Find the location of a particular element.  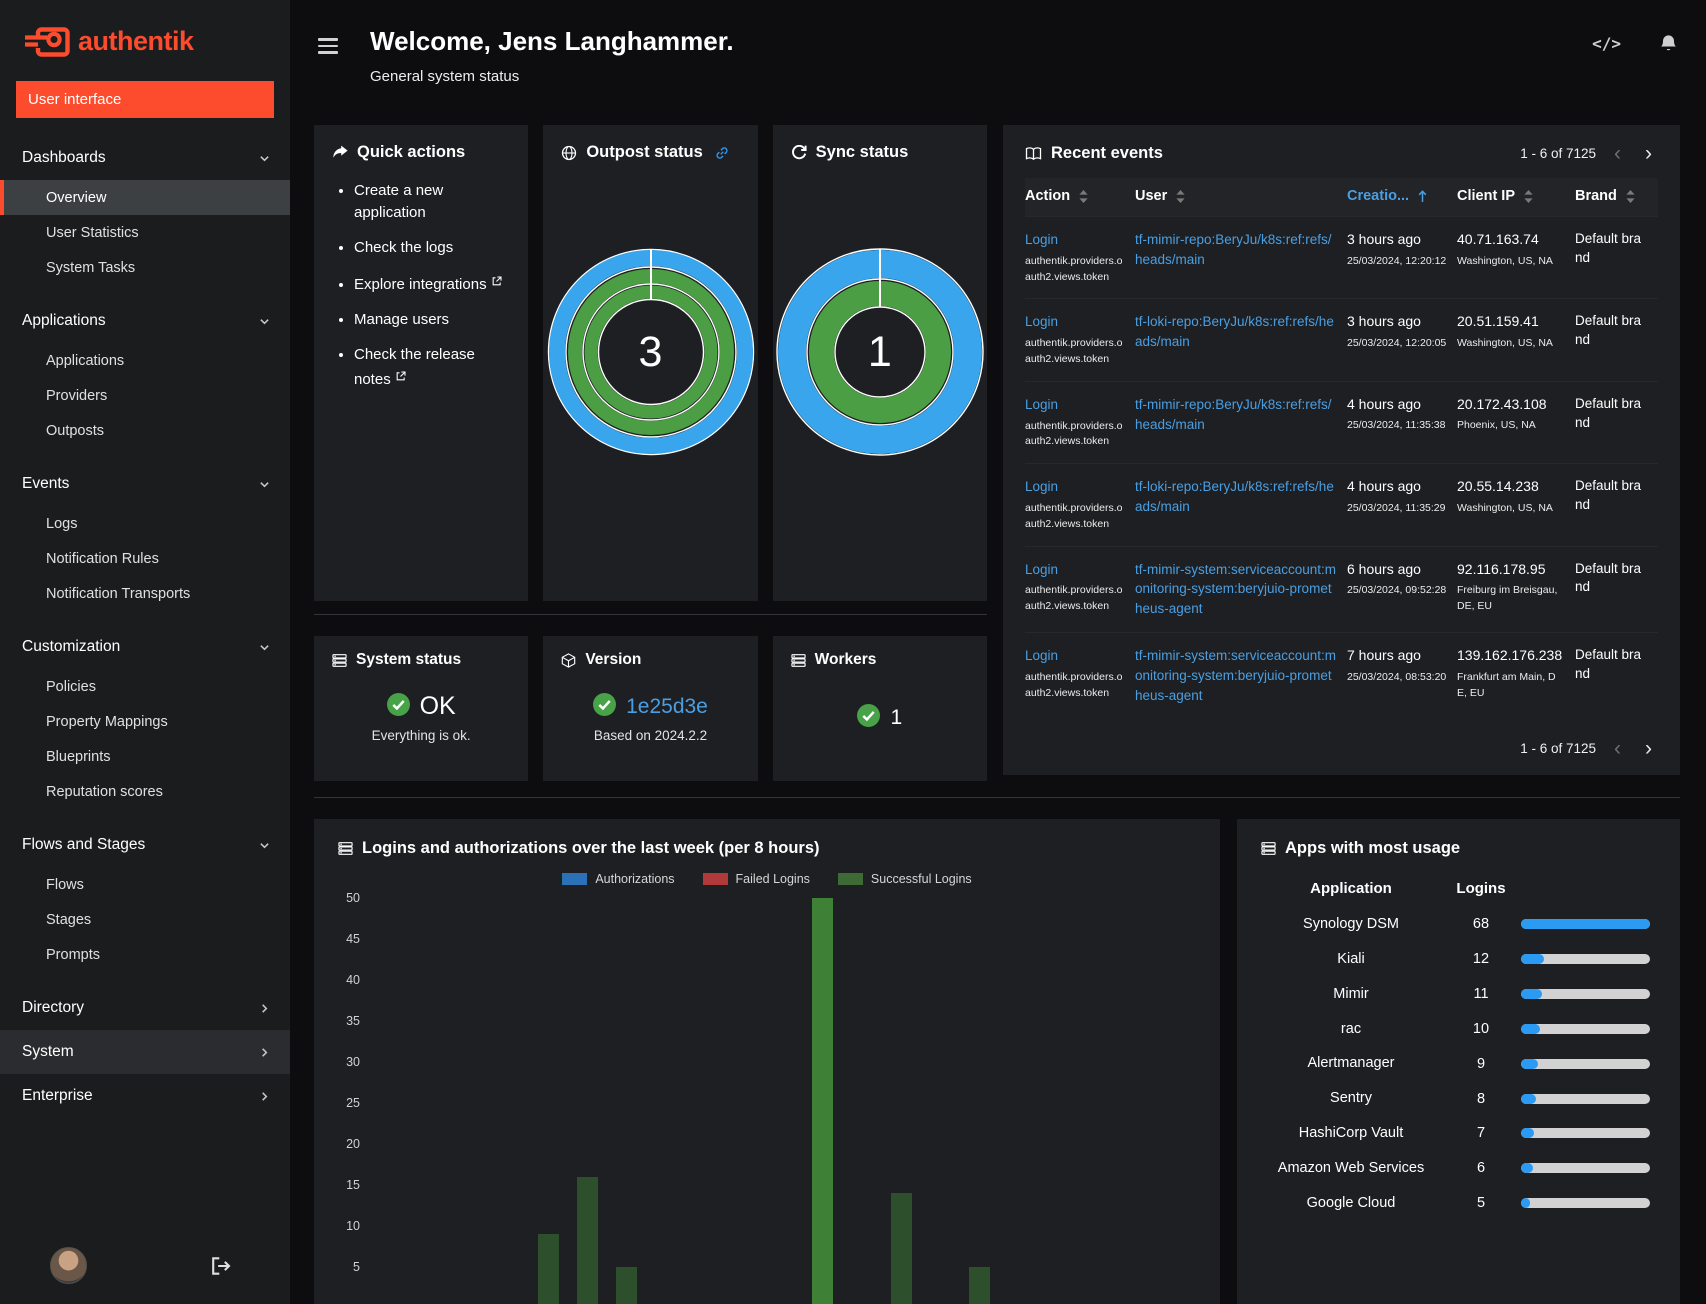

sidebar-section-enterprise: Enterprise is located at coordinates (145, 1096).